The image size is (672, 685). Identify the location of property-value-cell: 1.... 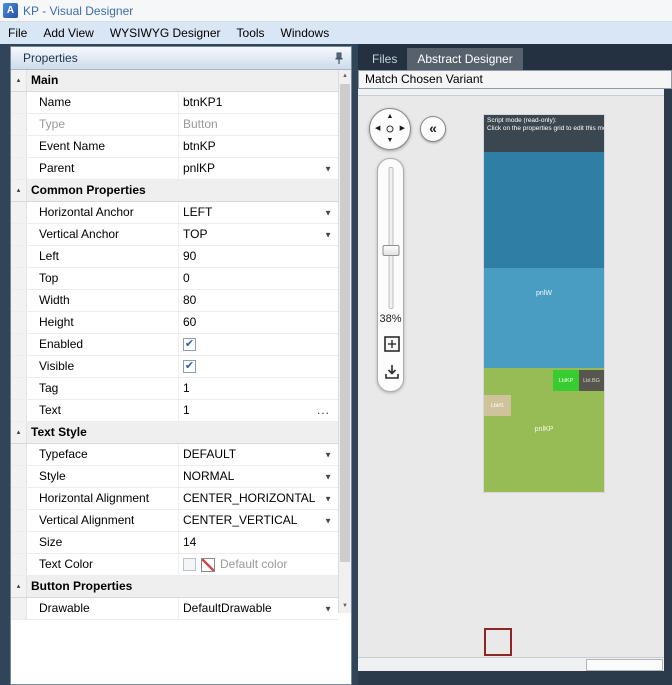
(258, 410).